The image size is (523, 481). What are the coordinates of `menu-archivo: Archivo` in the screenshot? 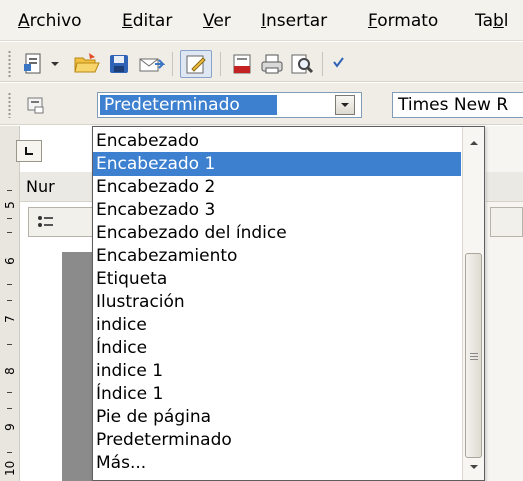 It's located at (50, 21).